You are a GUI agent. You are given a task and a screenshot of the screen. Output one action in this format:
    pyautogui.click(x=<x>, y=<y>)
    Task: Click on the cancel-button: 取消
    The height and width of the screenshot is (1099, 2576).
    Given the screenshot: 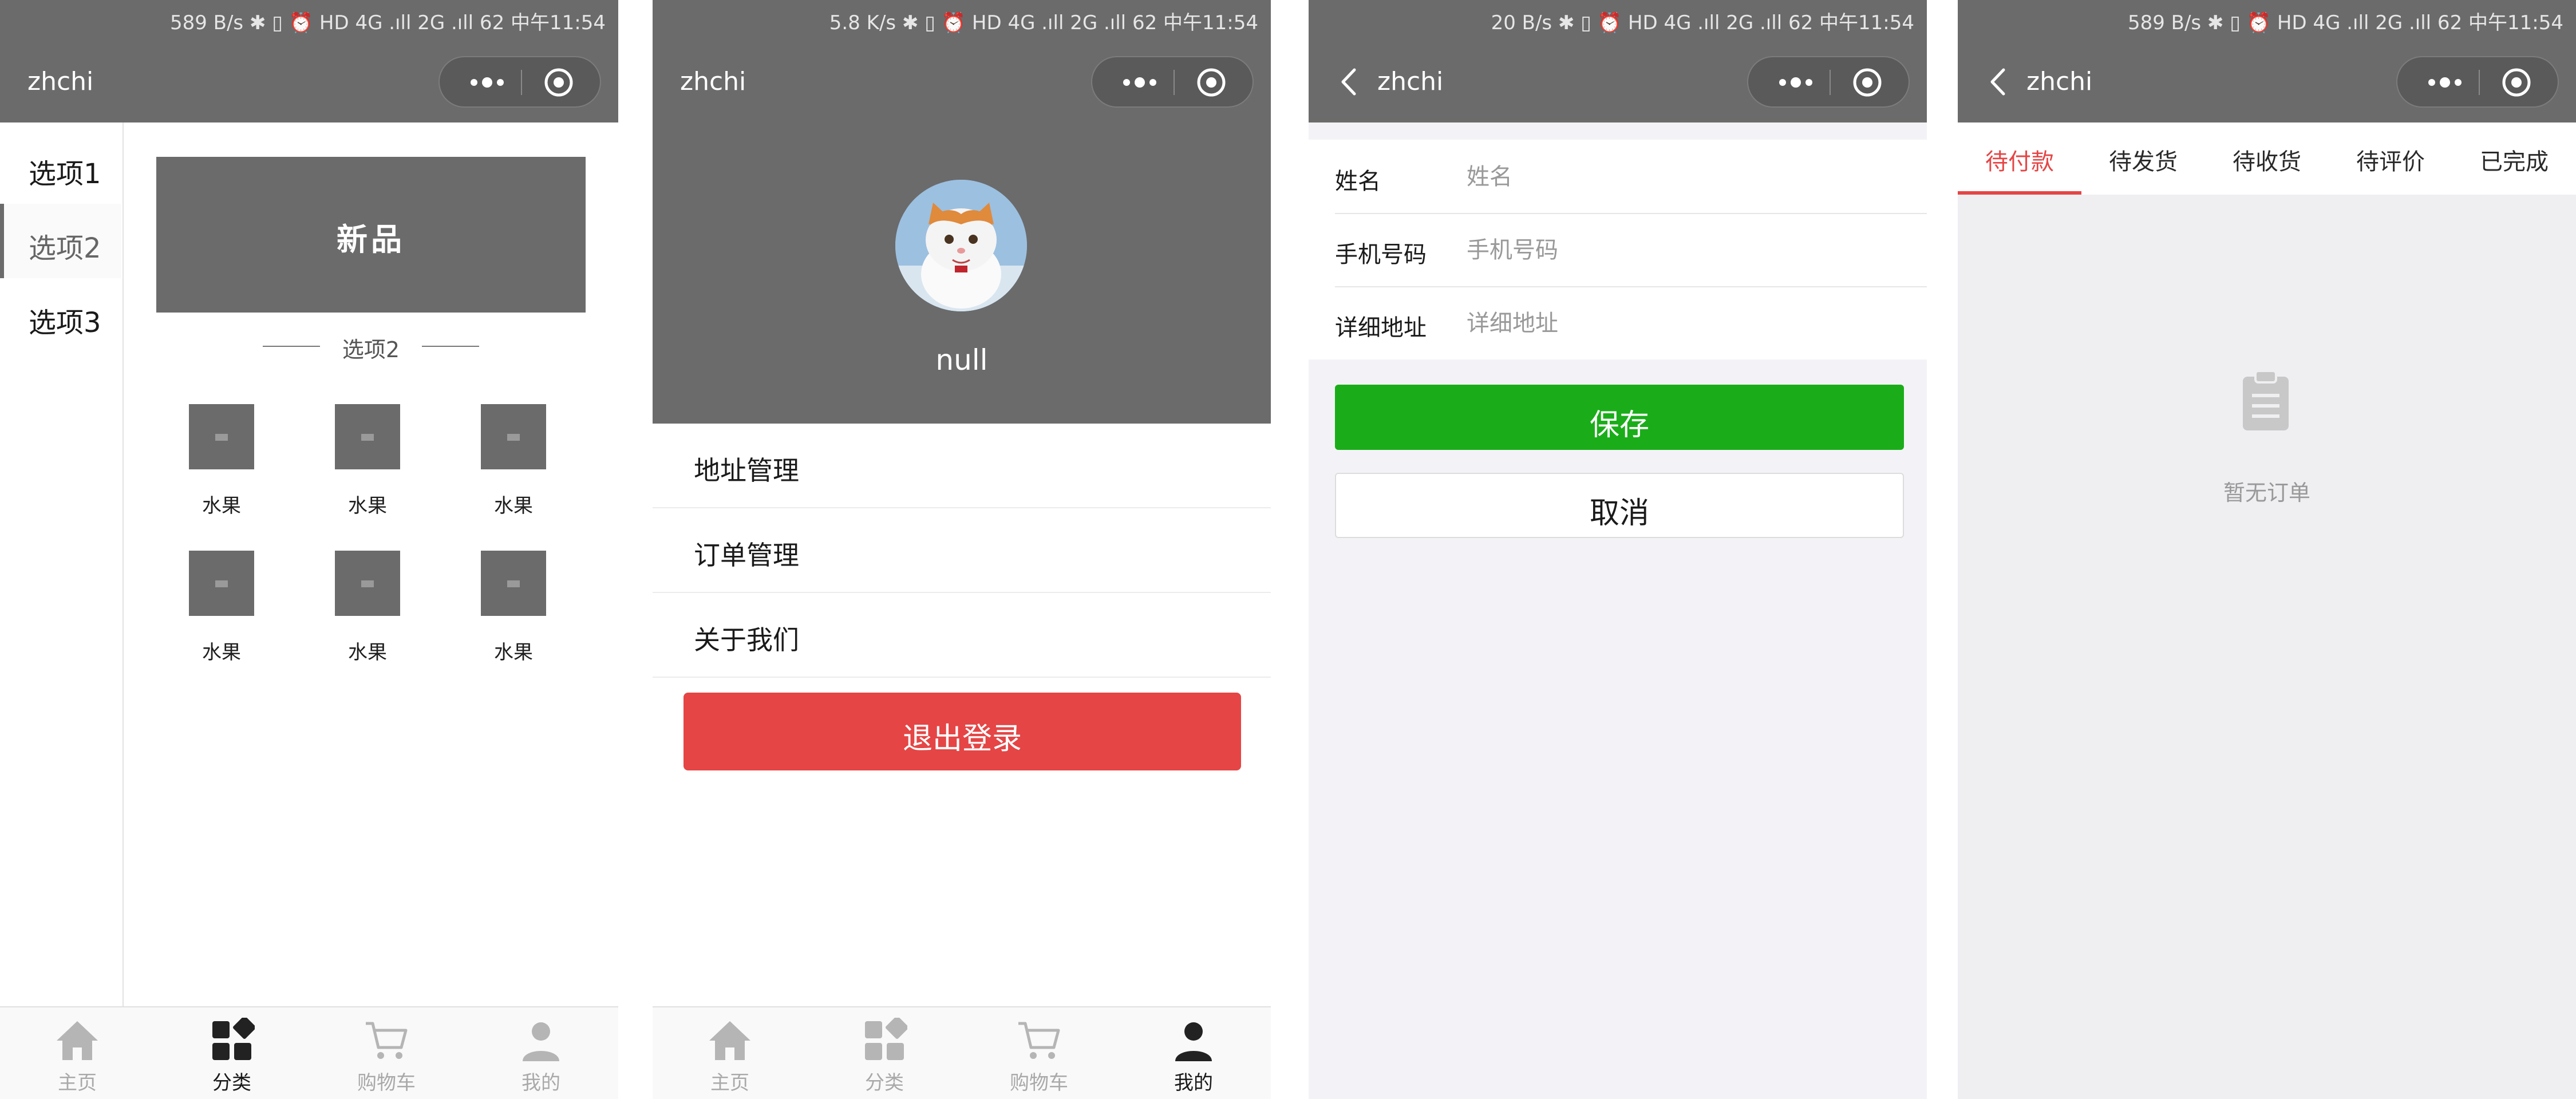 What is the action you would take?
    pyautogui.click(x=1619, y=505)
    